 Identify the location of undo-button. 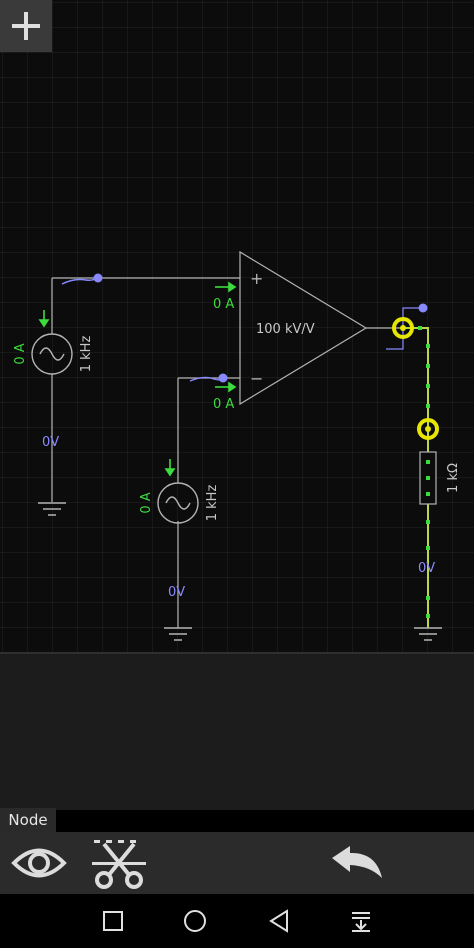
(356, 864).